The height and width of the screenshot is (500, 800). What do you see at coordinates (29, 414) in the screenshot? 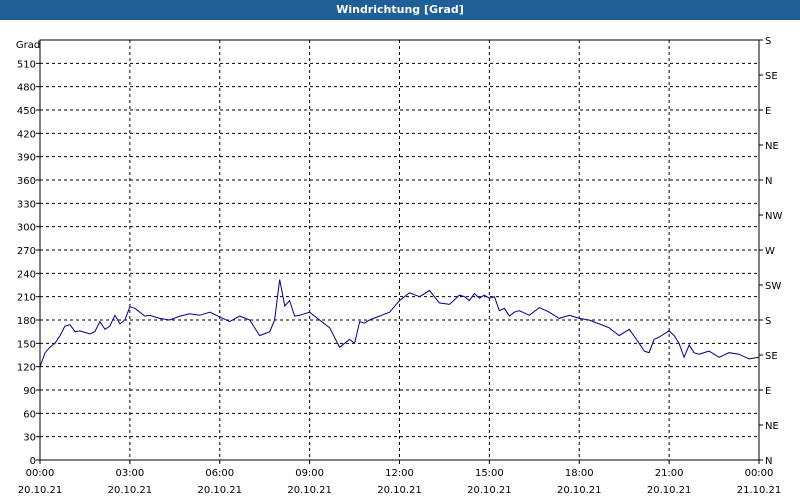
I see `y-tick-label: 60` at bounding box center [29, 414].